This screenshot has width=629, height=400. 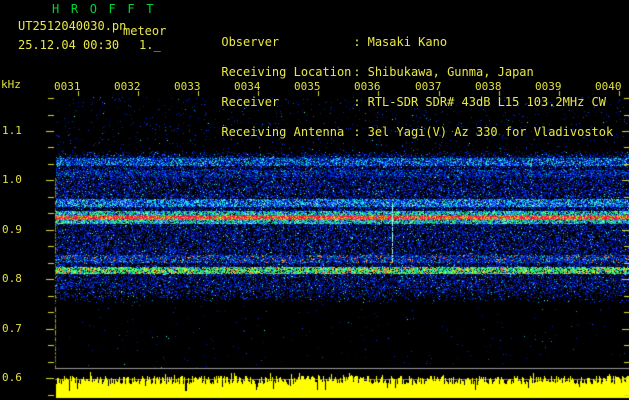 I want to click on time-label-0037: 0037, so click(x=428, y=86).